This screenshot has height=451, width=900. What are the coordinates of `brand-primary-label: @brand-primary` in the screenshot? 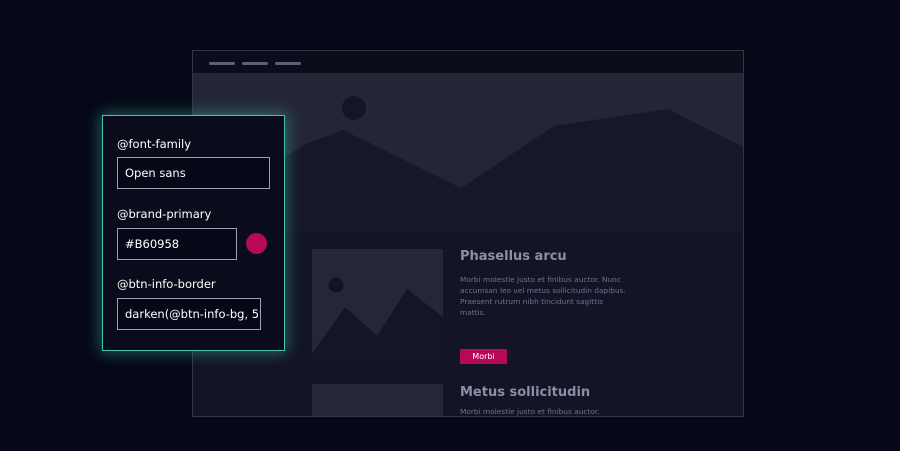 It's located at (164, 214).